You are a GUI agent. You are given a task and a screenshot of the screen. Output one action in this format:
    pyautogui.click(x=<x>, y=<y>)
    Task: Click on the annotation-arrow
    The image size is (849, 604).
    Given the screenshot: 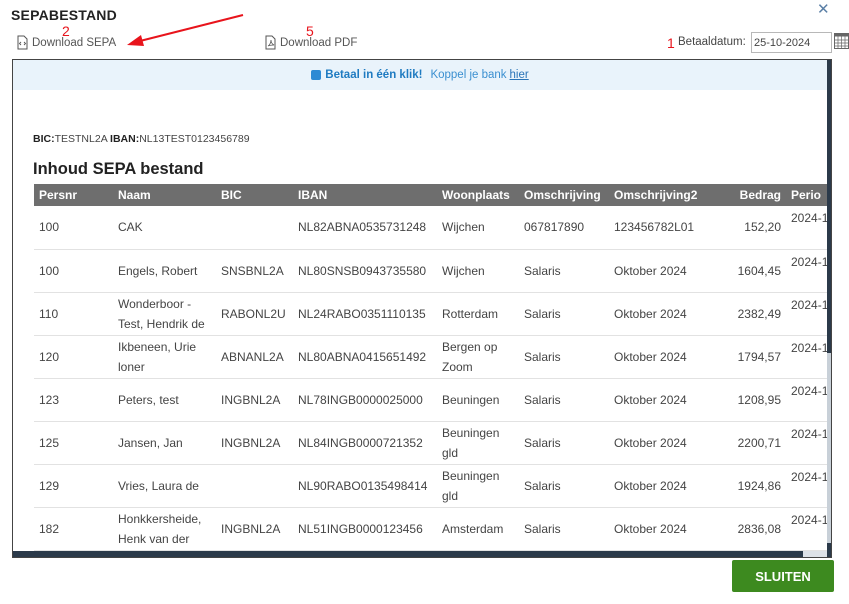 What is the action you would take?
    pyautogui.click(x=185, y=30)
    